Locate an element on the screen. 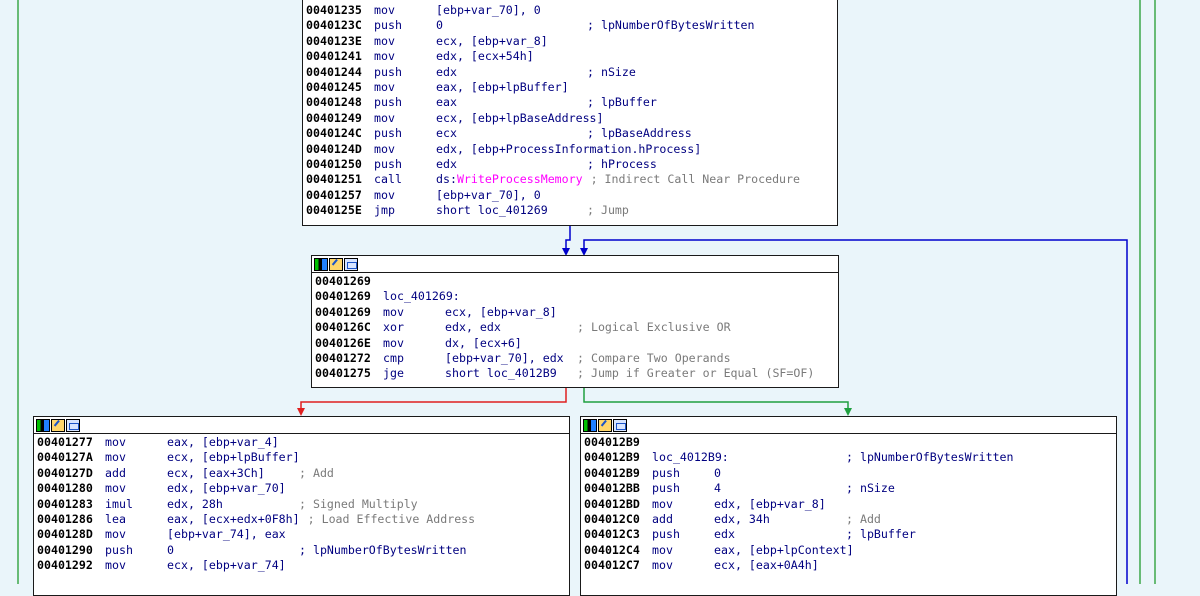  asm-operands: edx, [ebp+ProcessInformation.hProcess] is located at coordinates (568, 149).